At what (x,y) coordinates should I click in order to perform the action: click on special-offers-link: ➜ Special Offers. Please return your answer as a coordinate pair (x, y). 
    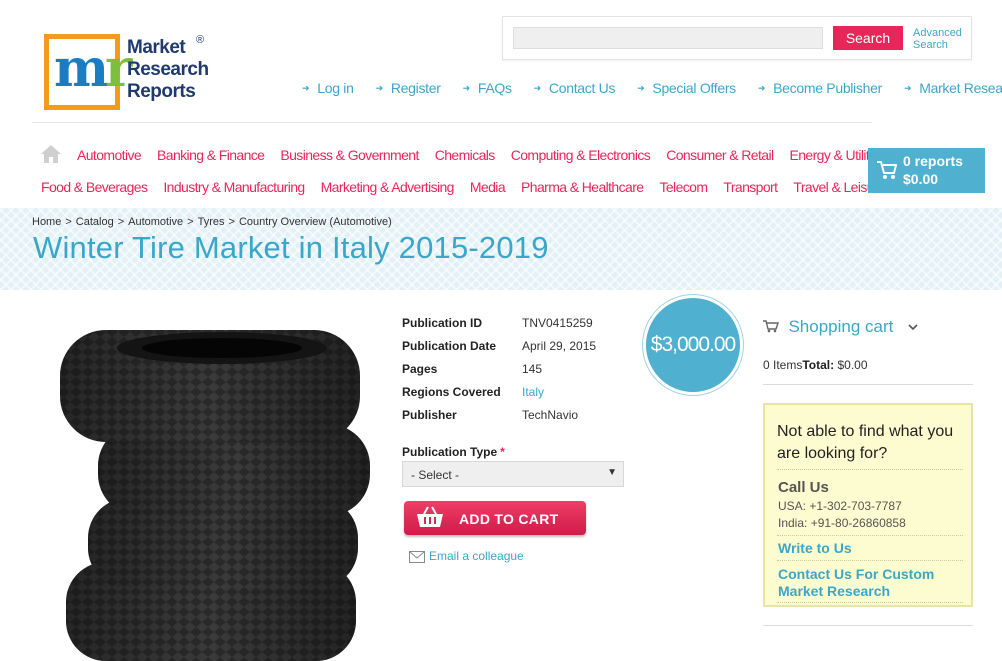
    Looking at the image, I should click on (686, 88).